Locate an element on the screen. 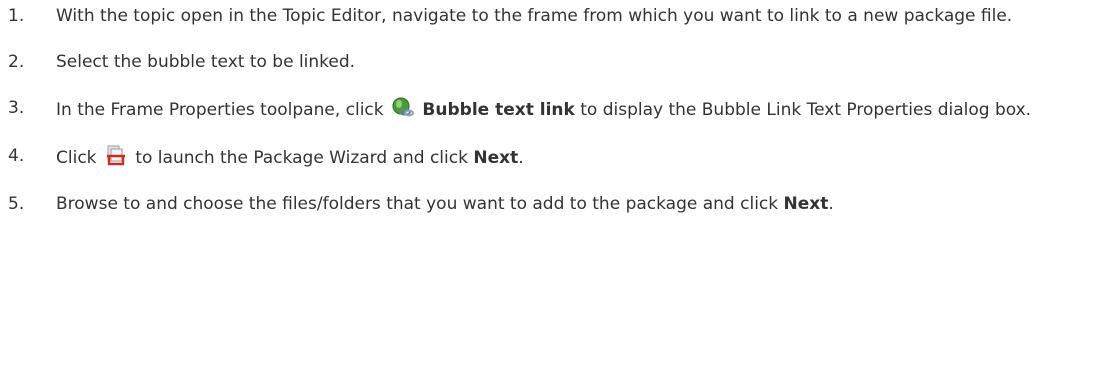 This screenshot has height=367, width=1095. step-number: 2. is located at coordinates (16, 62).